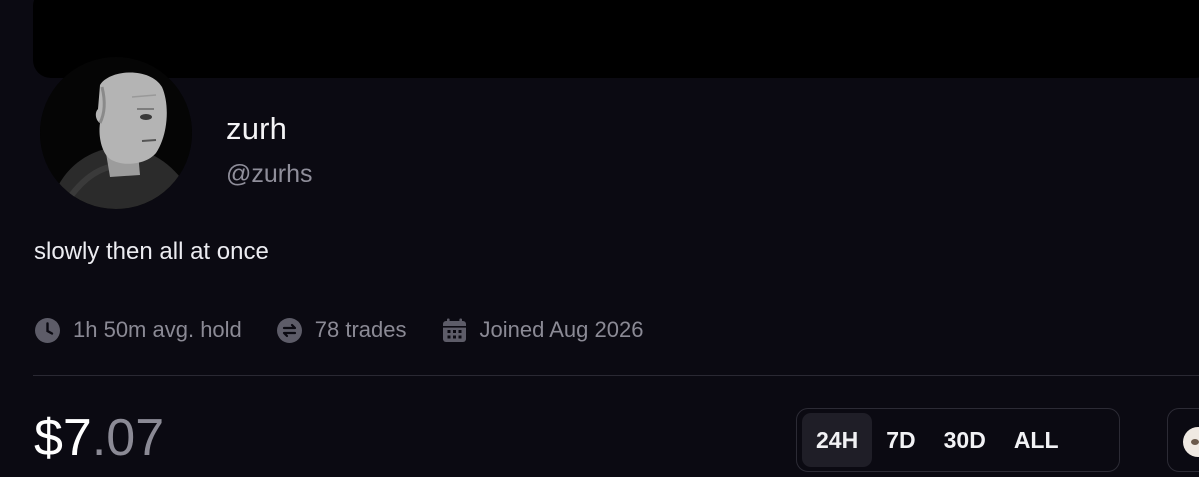  What do you see at coordinates (157, 329) in the screenshot?
I see `stat-avg-hold-text: 1h 50m avg. hold` at bounding box center [157, 329].